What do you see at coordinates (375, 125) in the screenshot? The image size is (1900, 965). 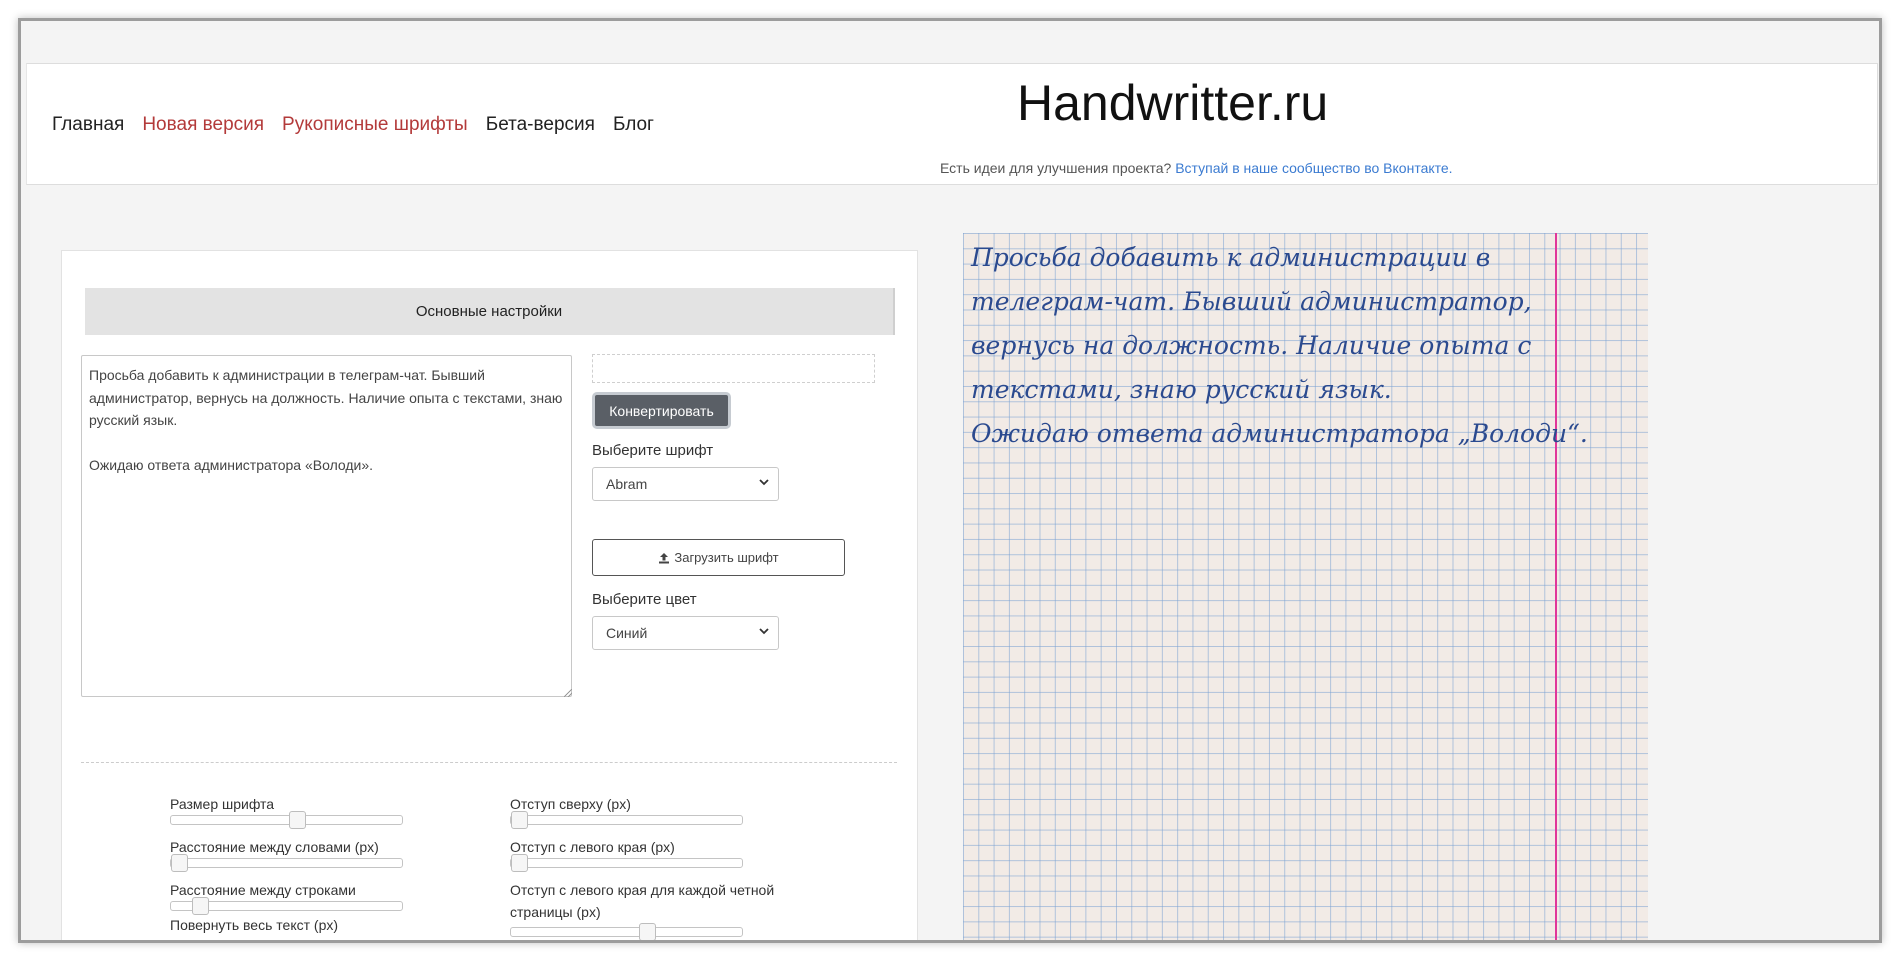 I see `nav-handwritten-fonts: Рукописные шрифты` at bounding box center [375, 125].